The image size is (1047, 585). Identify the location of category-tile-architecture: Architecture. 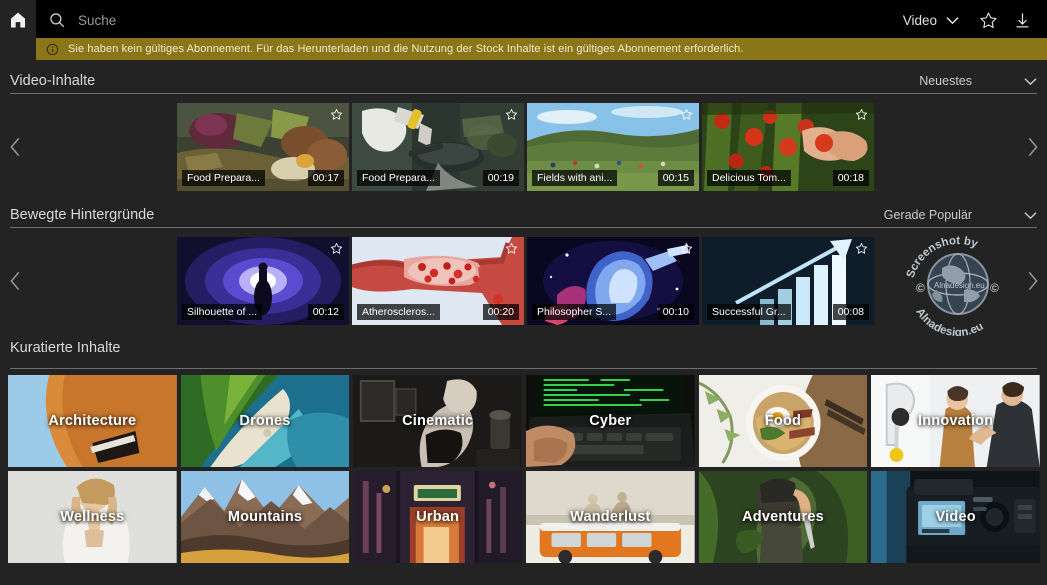
(92, 421).